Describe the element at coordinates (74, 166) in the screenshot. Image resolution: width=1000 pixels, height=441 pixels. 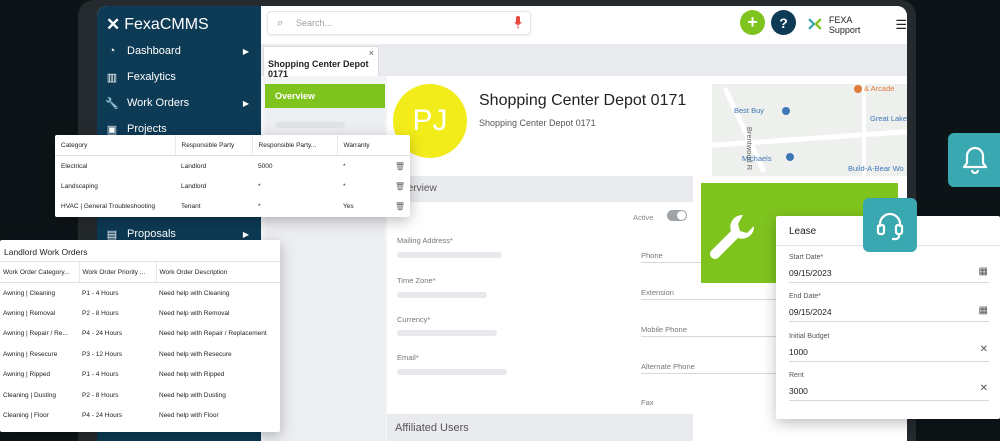
I see `table-cell: Electrical` at that location.